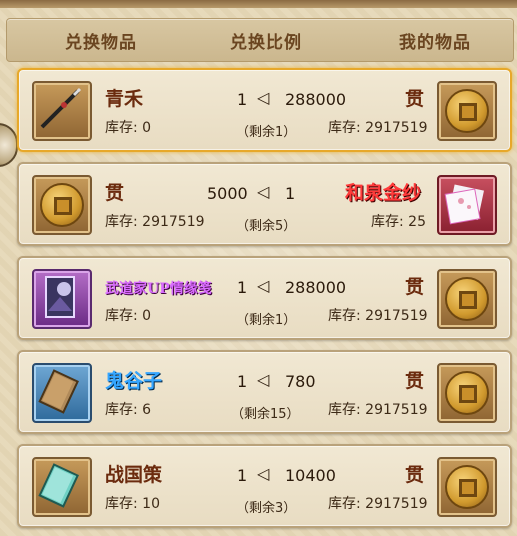 Image resolution: width=517 pixels, height=536 pixels. I want to click on list-header: 兑换物品 兑换比例 我的物品, so click(260, 40).